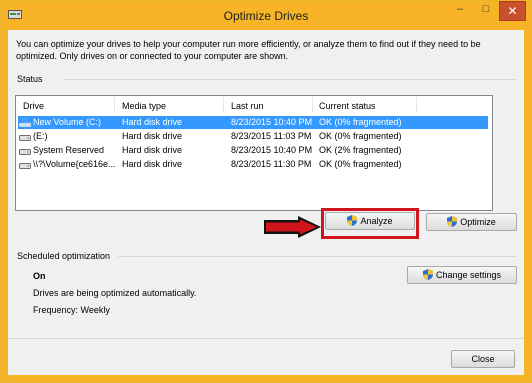 The image size is (532, 383). What do you see at coordinates (317, 256) in the screenshot?
I see `scheduled-divider` at bounding box center [317, 256].